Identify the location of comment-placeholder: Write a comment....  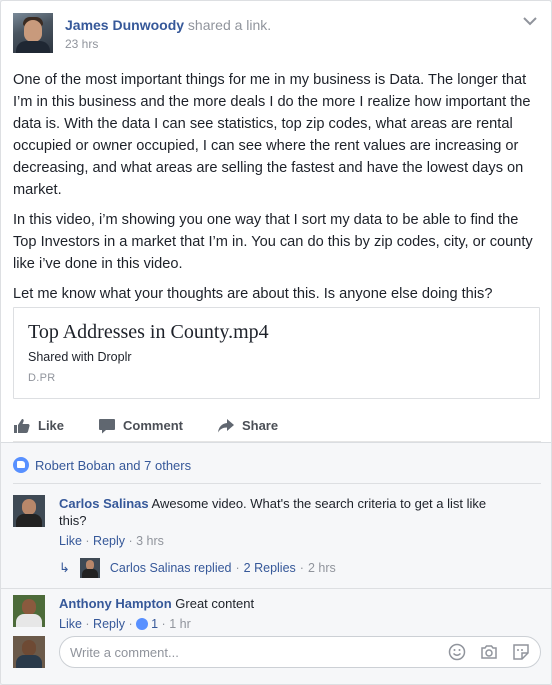
(124, 652).